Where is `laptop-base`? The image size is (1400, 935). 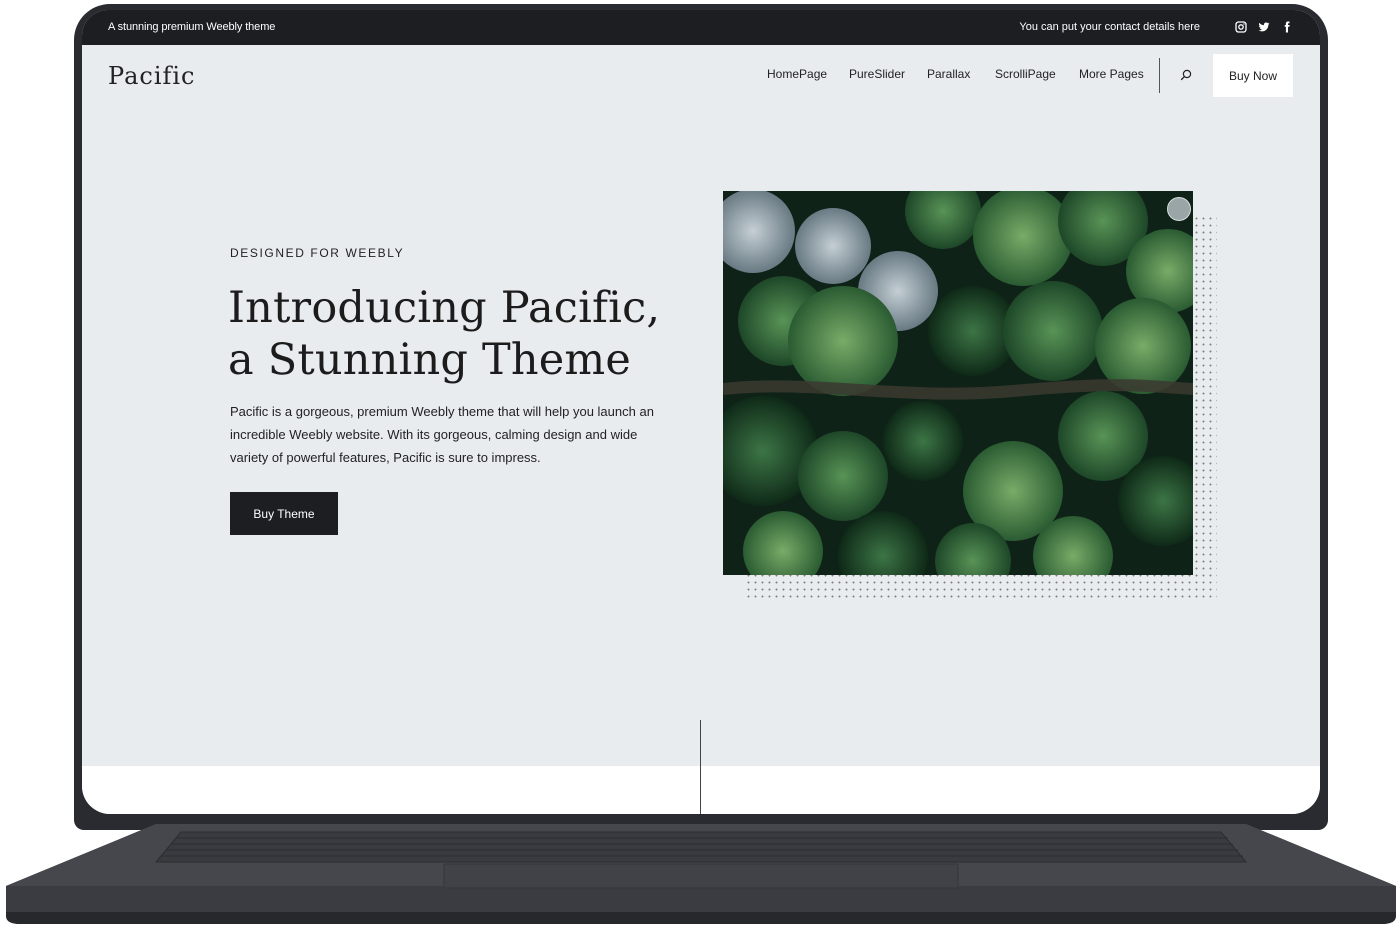 laptop-base is located at coordinates (701, 877).